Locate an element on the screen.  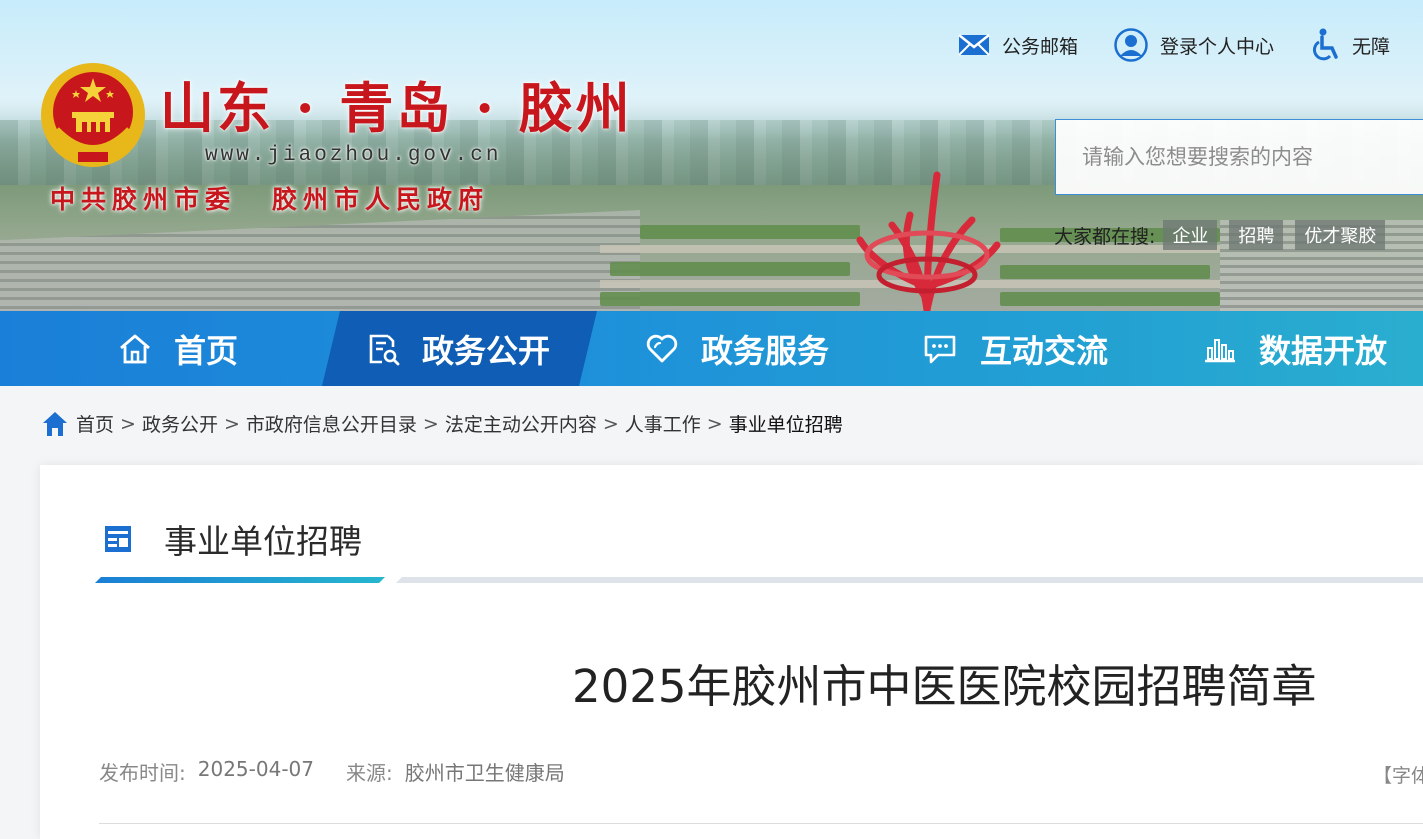
search-box is located at coordinates (1239, 157).